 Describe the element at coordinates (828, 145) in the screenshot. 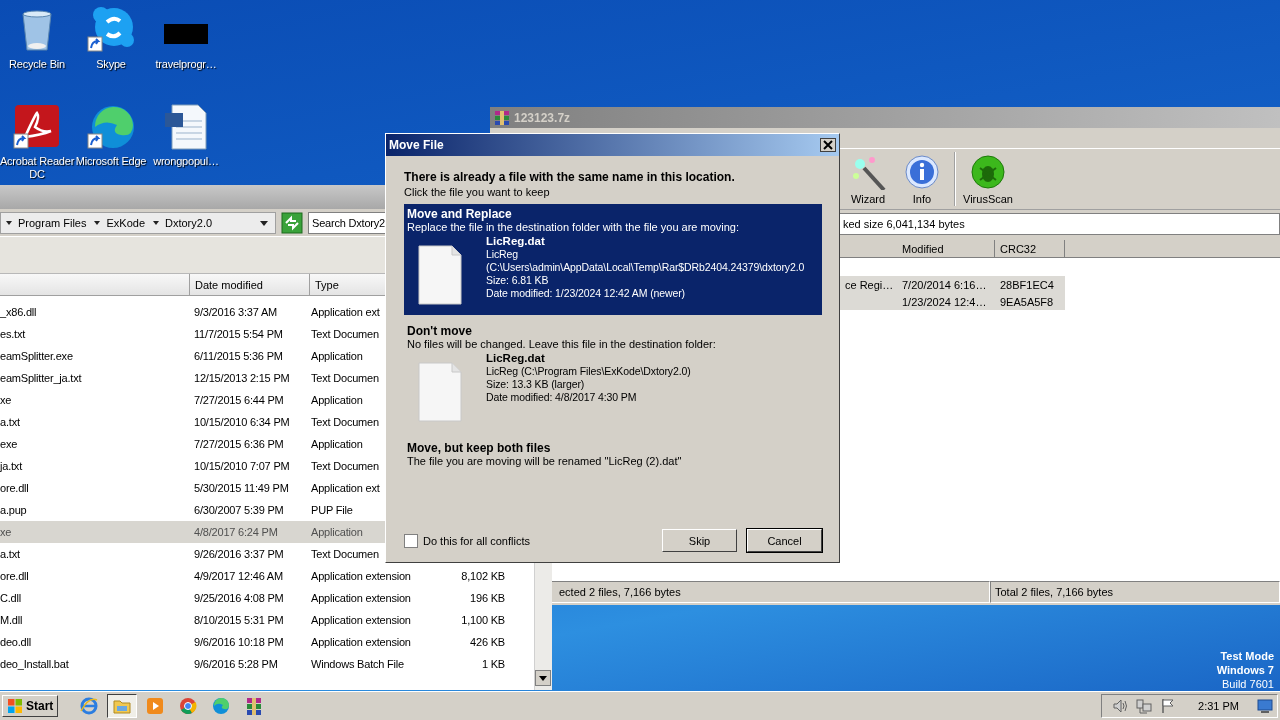

I see `close-button` at that location.